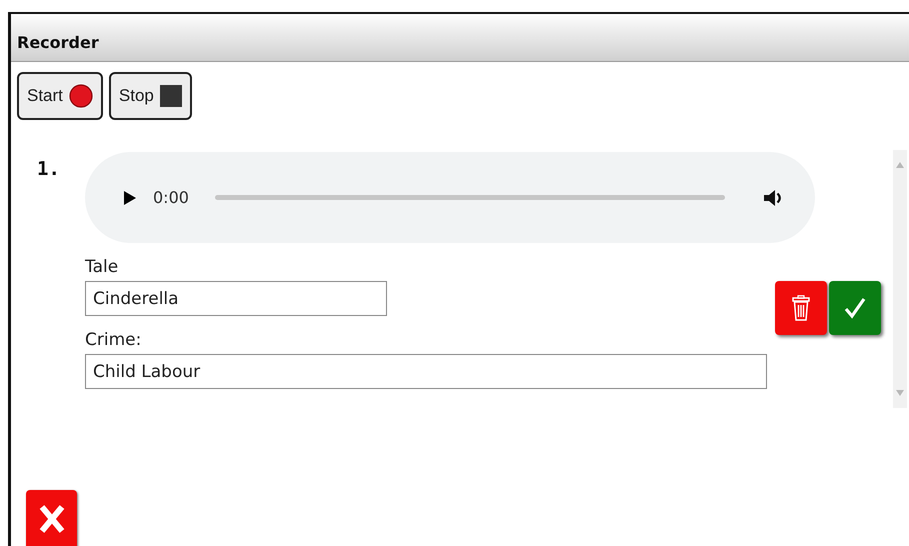 The height and width of the screenshot is (546, 909). I want to click on trash-icon, so click(801, 308).